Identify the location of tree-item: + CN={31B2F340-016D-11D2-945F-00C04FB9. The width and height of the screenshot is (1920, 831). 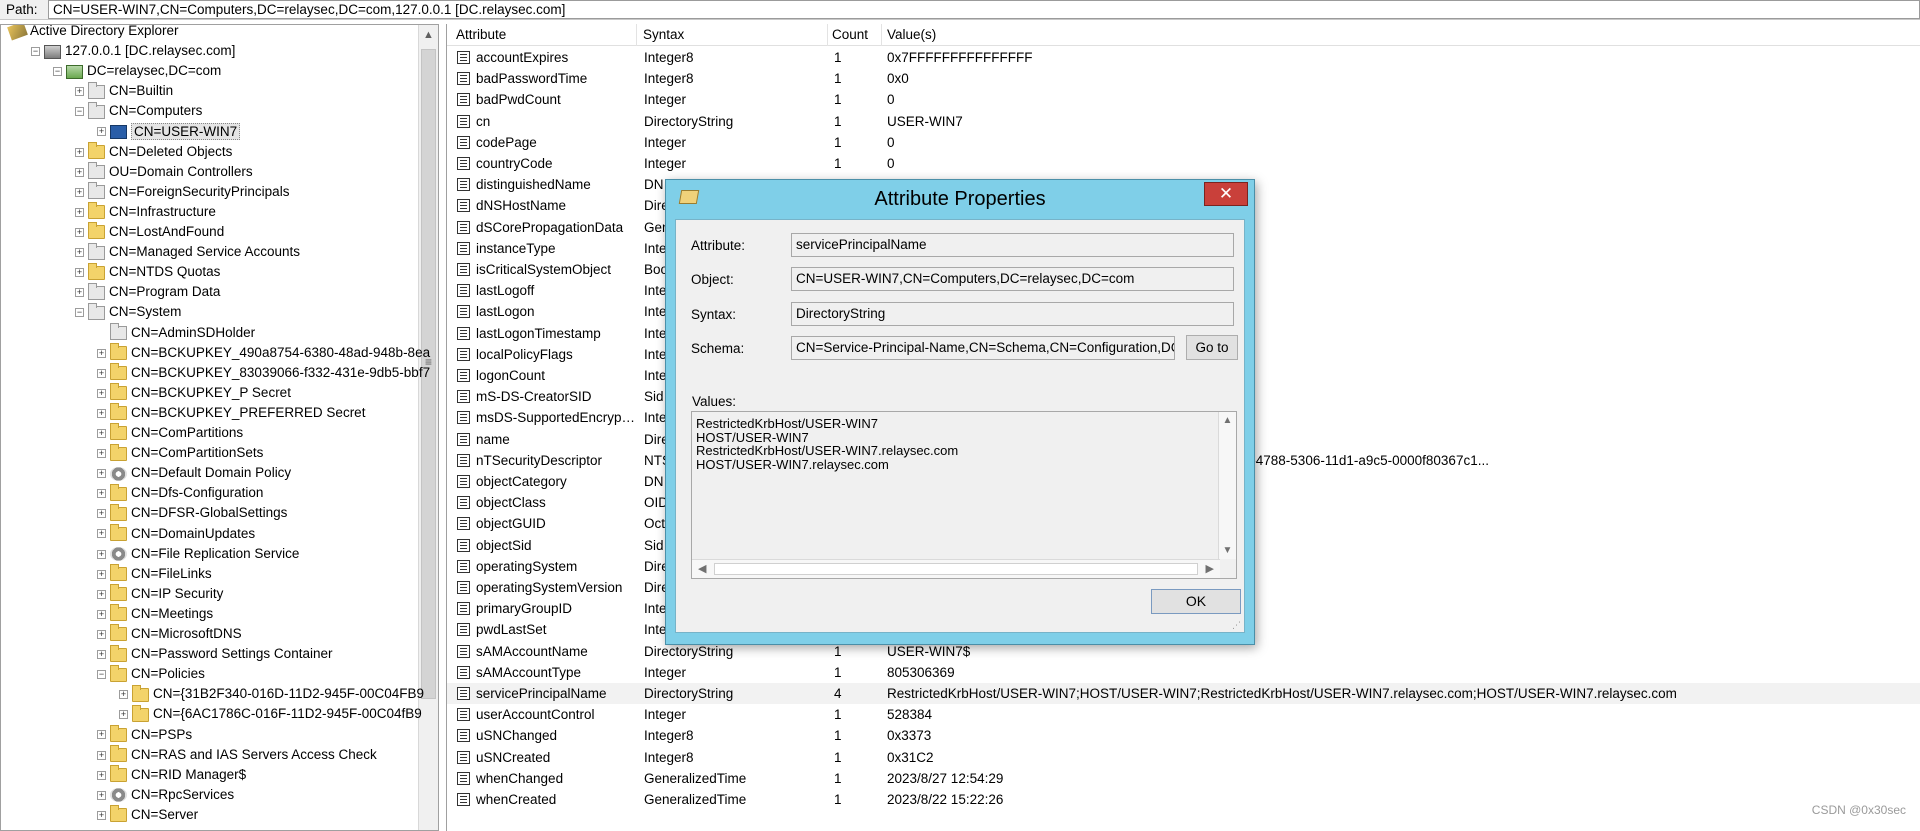
(271, 694).